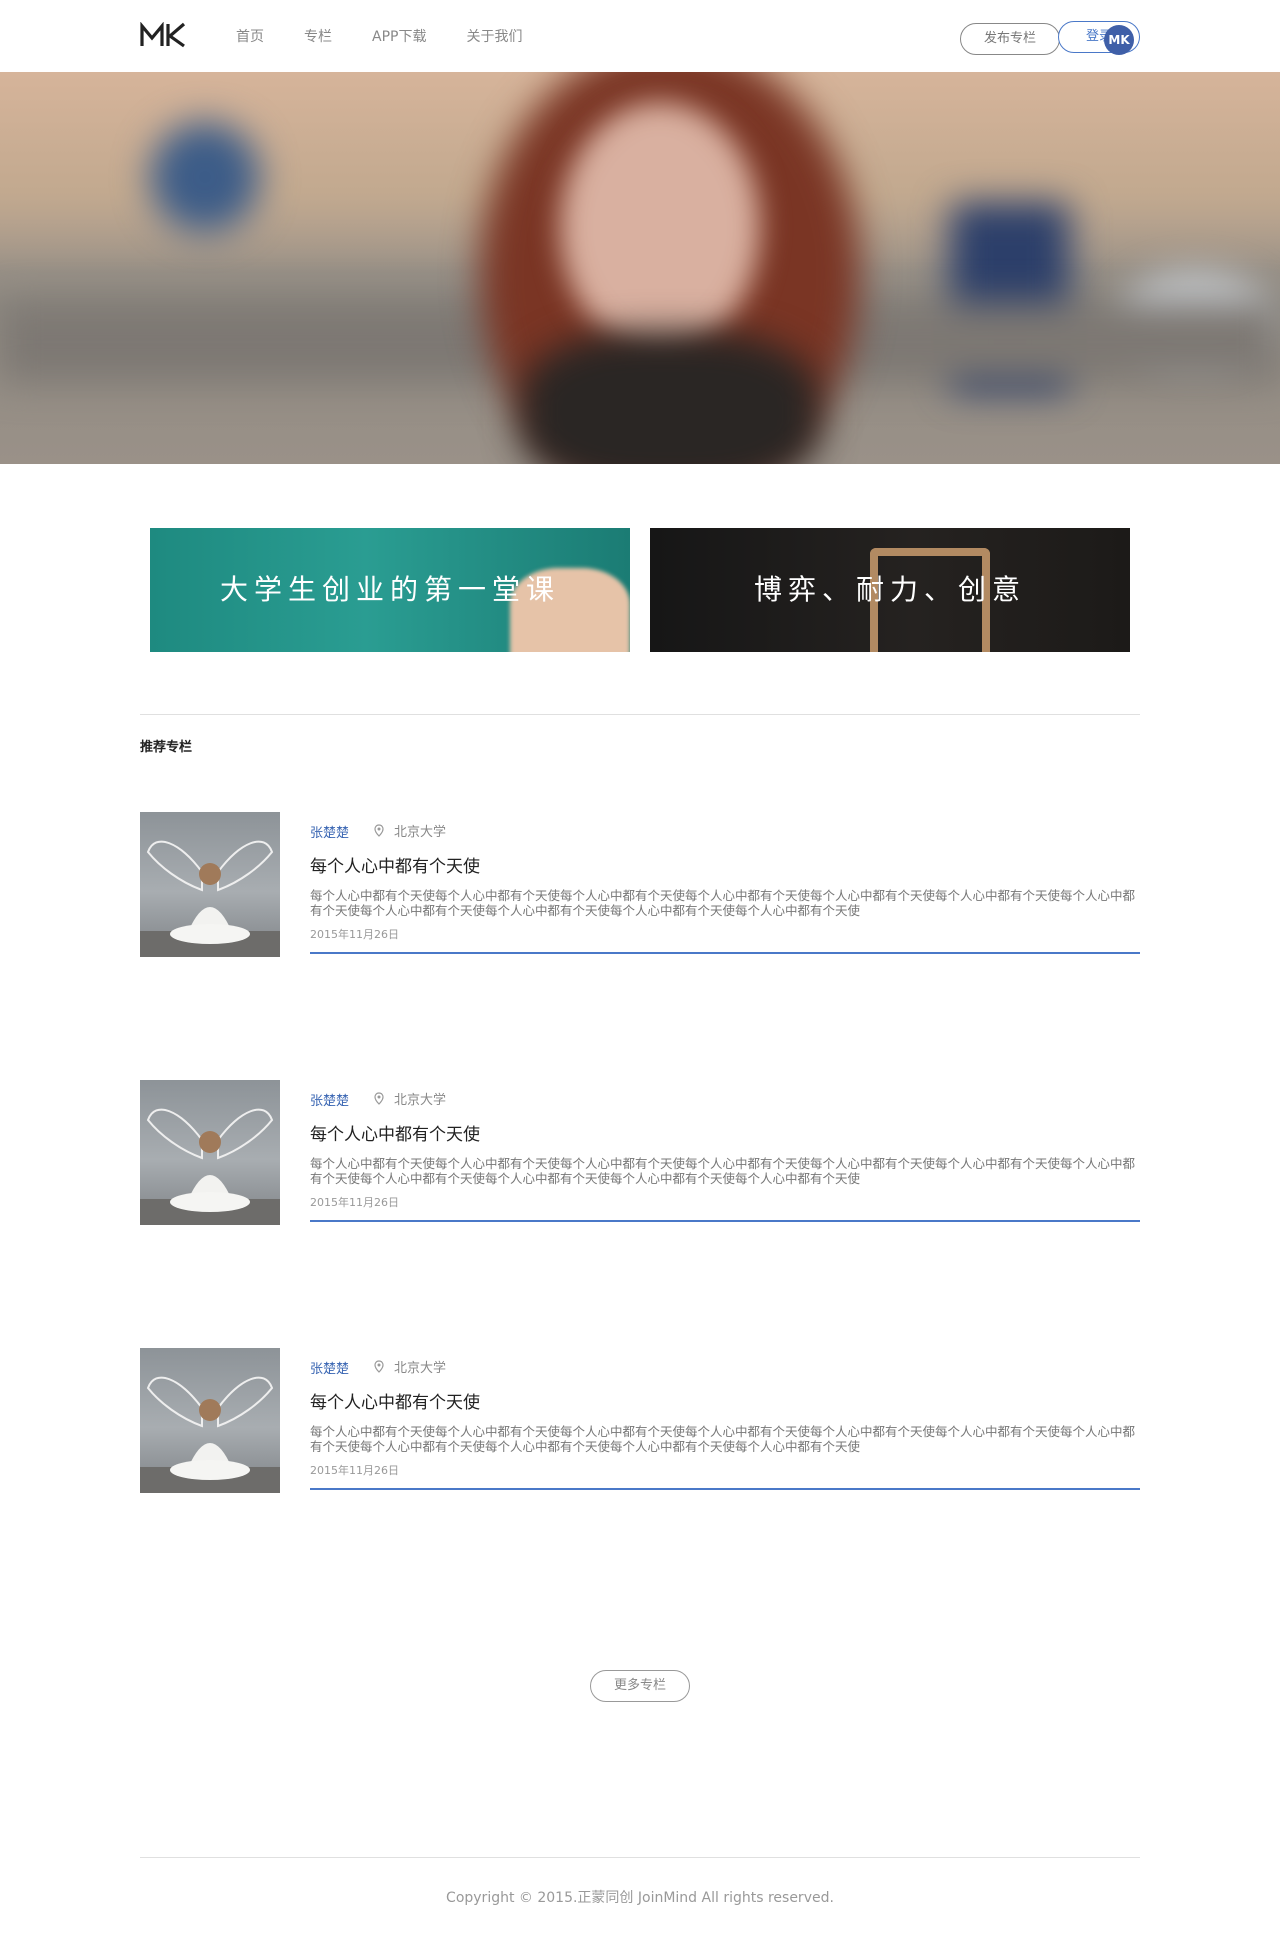 This screenshot has height=1945, width=1280. What do you see at coordinates (205, 177) in the screenshot?
I see `hero-blur-sign` at bounding box center [205, 177].